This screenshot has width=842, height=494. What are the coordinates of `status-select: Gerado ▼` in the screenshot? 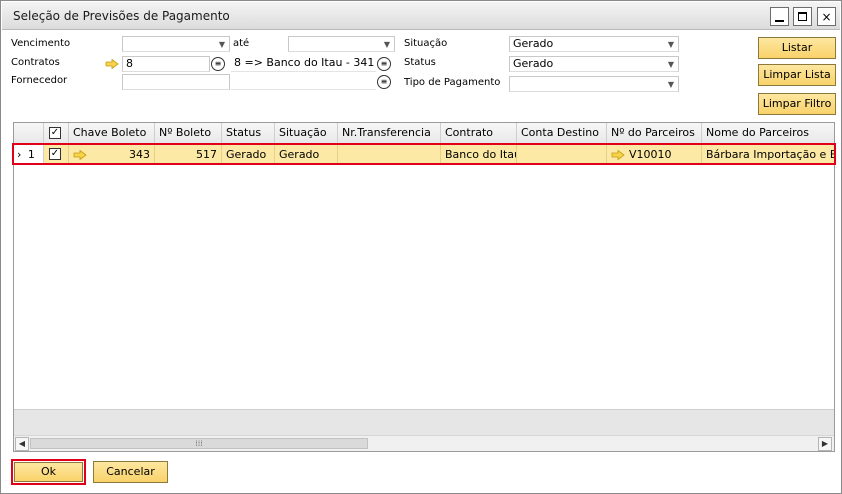 It's located at (594, 64).